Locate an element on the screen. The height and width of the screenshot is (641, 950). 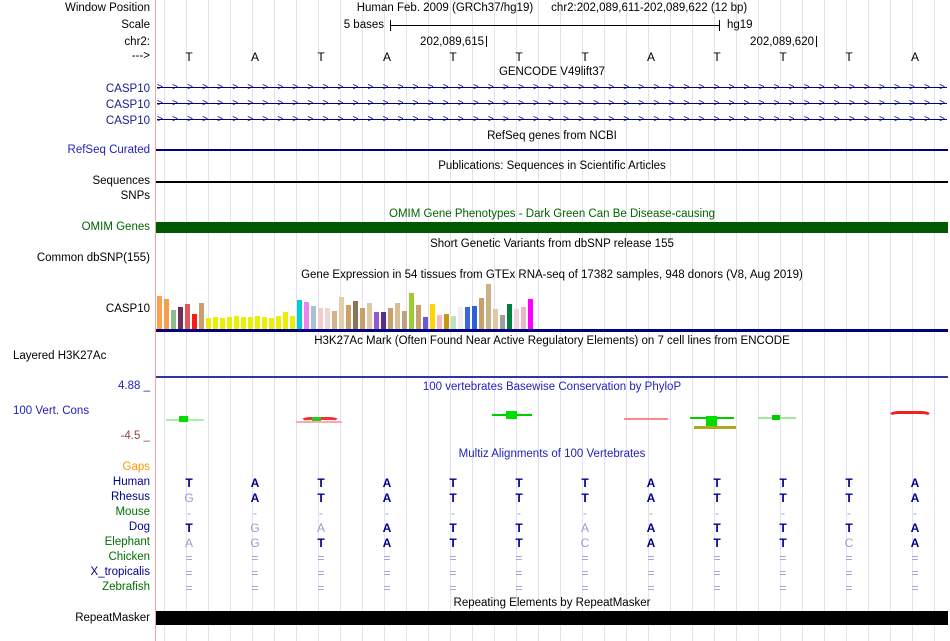
multiz-base: T is located at coordinates (453, 498).